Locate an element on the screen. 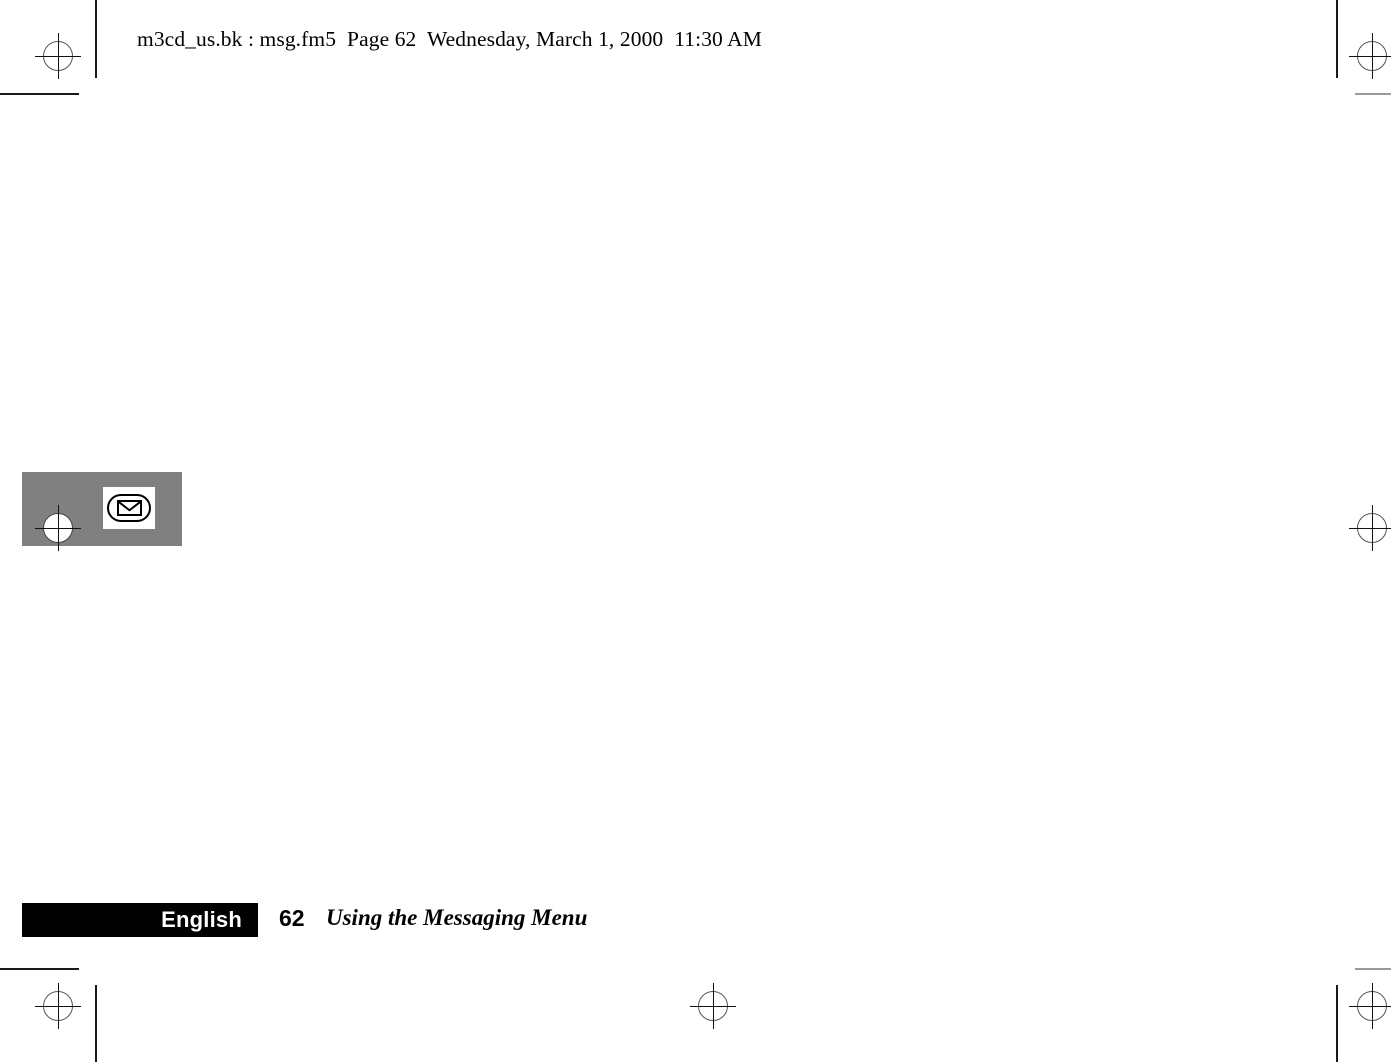 This screenshot has height=1062, width=1391. trim-line-top-left-vertical is located at coordinates (96, 39).